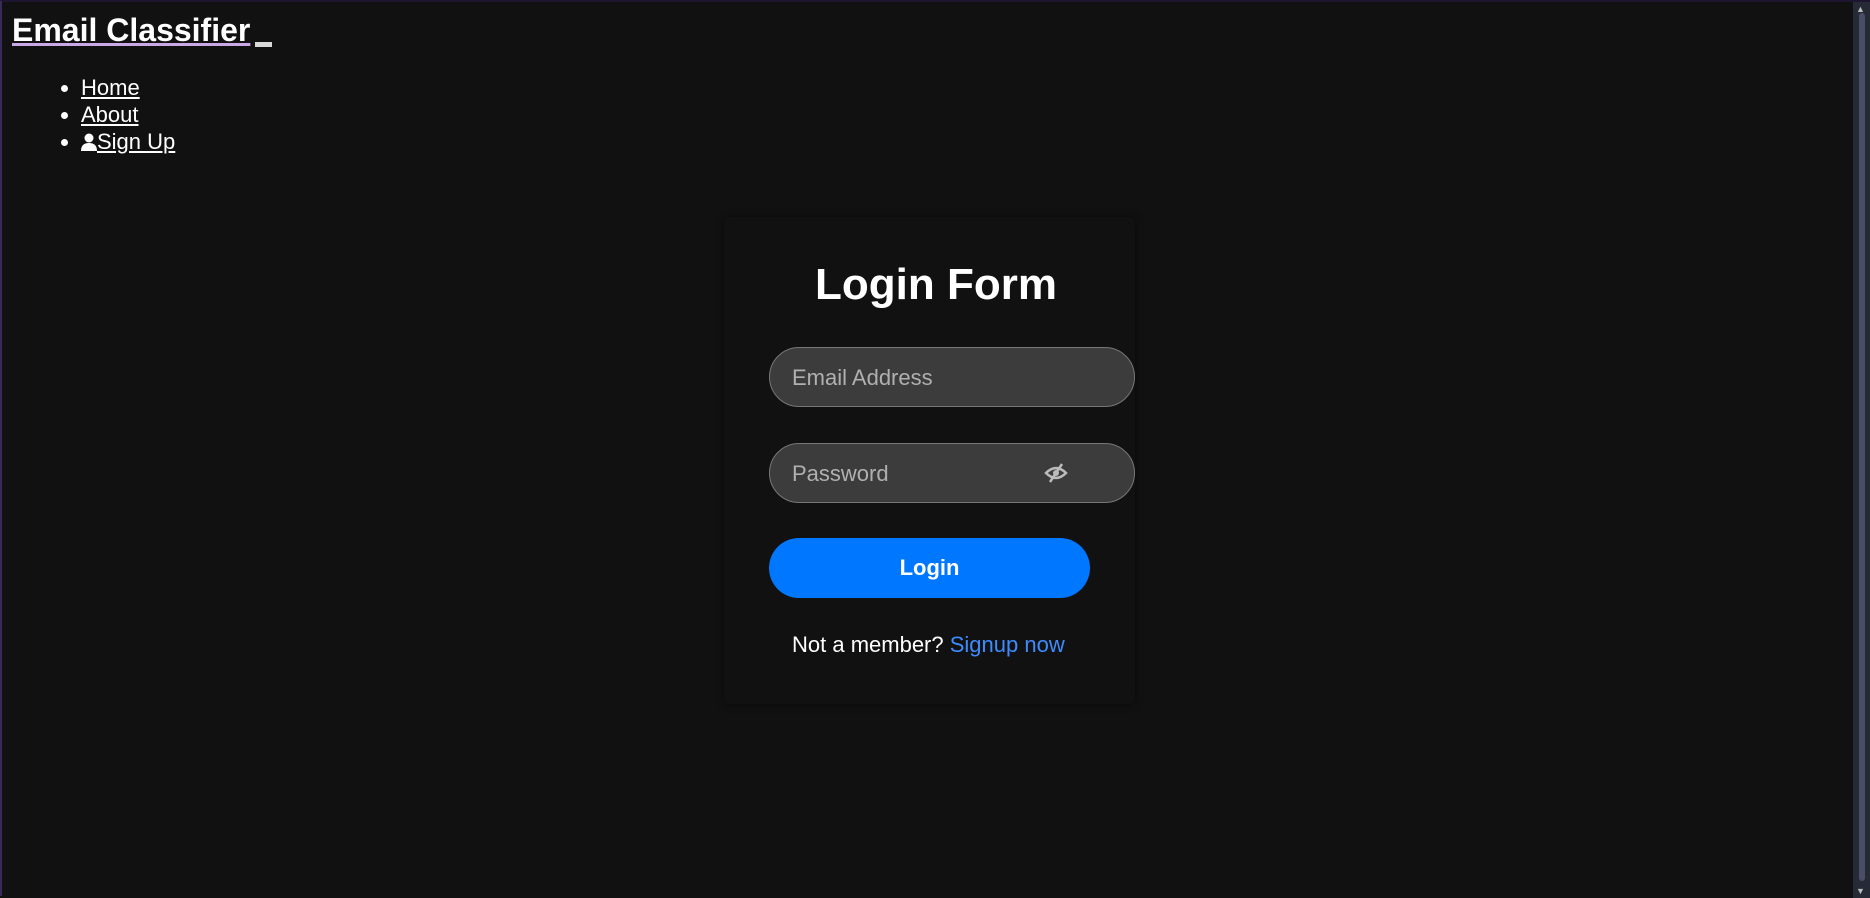 This screenshot has width=1870, height=898. Describe the element at coordinates (131, 30) in the screenshot. I see `brand-link: Email Classifier` at that location.